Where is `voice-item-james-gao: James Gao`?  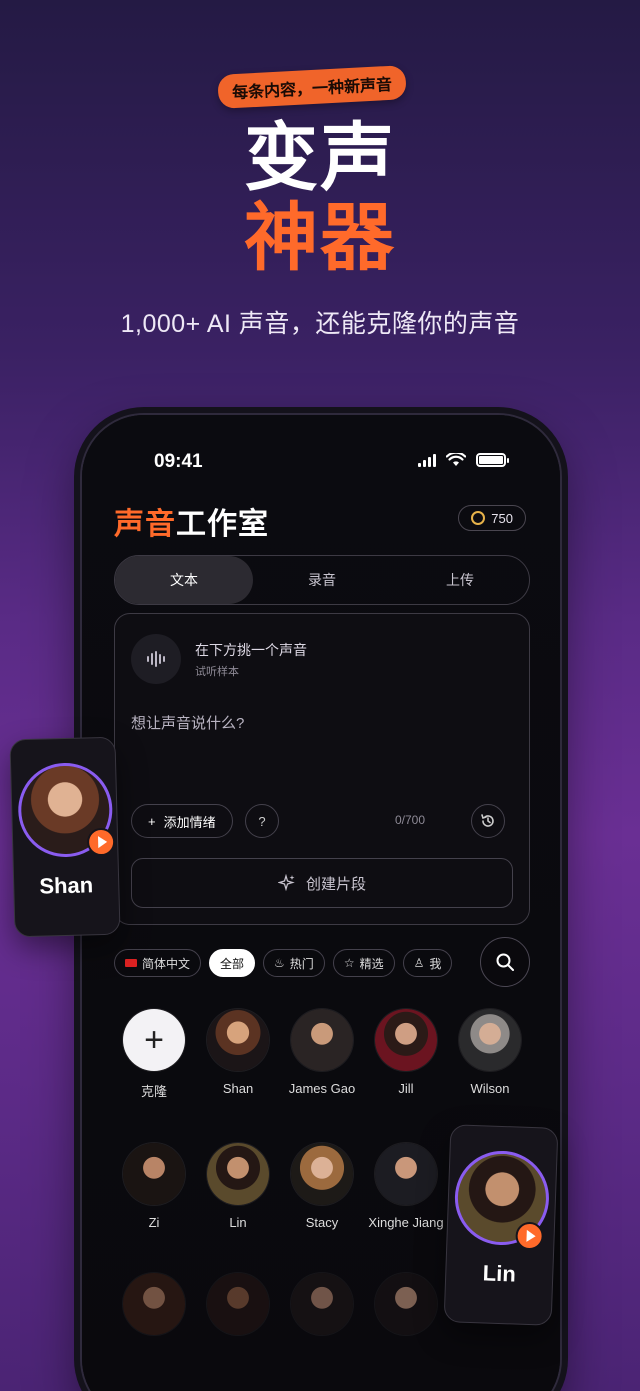
voice-item-james-gao: James Gao is located at coordinates (322, 1052).